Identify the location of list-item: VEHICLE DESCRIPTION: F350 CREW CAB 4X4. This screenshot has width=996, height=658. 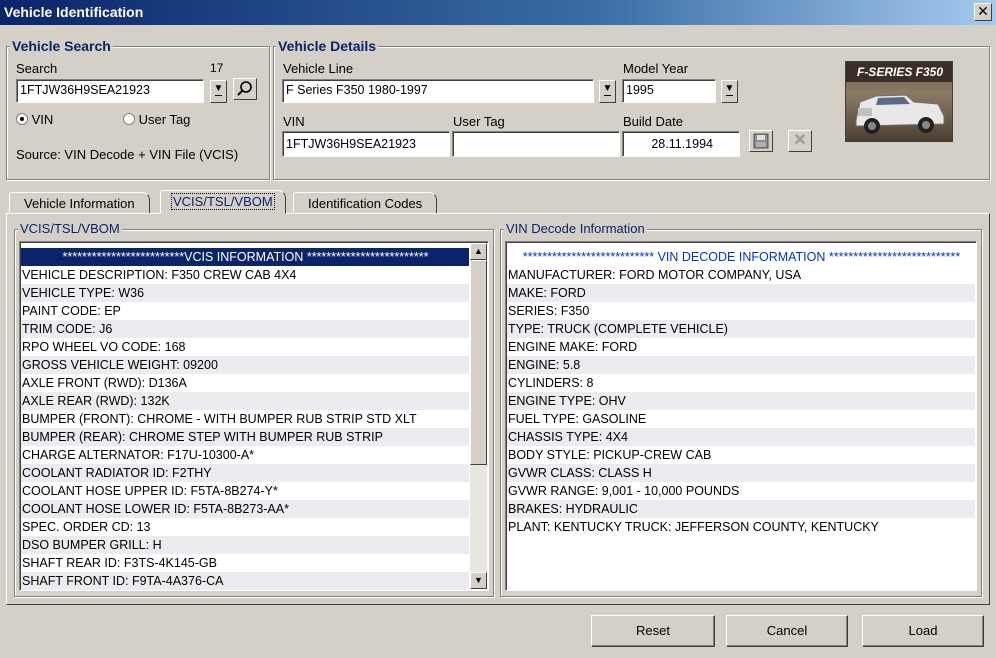
(245, 275).